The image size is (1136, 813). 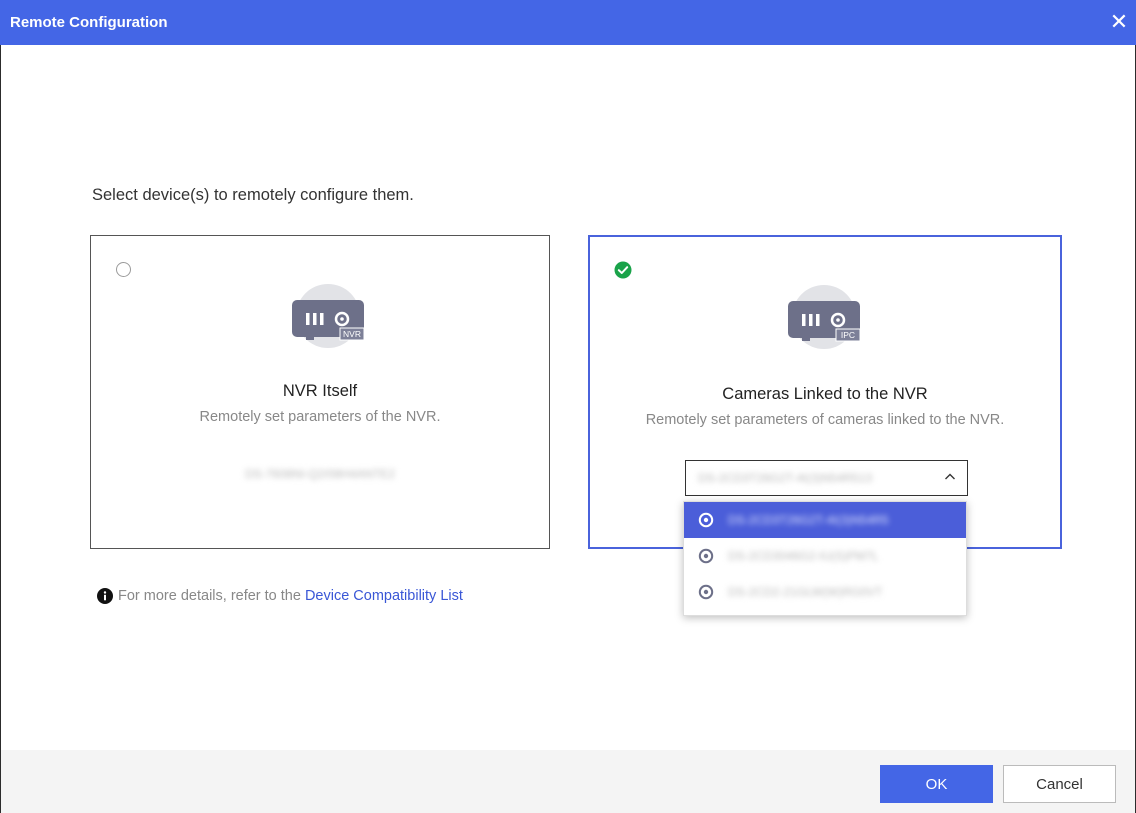 What do you see at coordinates (950, 477) in the screenshot?
I see `chevron-up-icon` at bounding box center [950, 477].